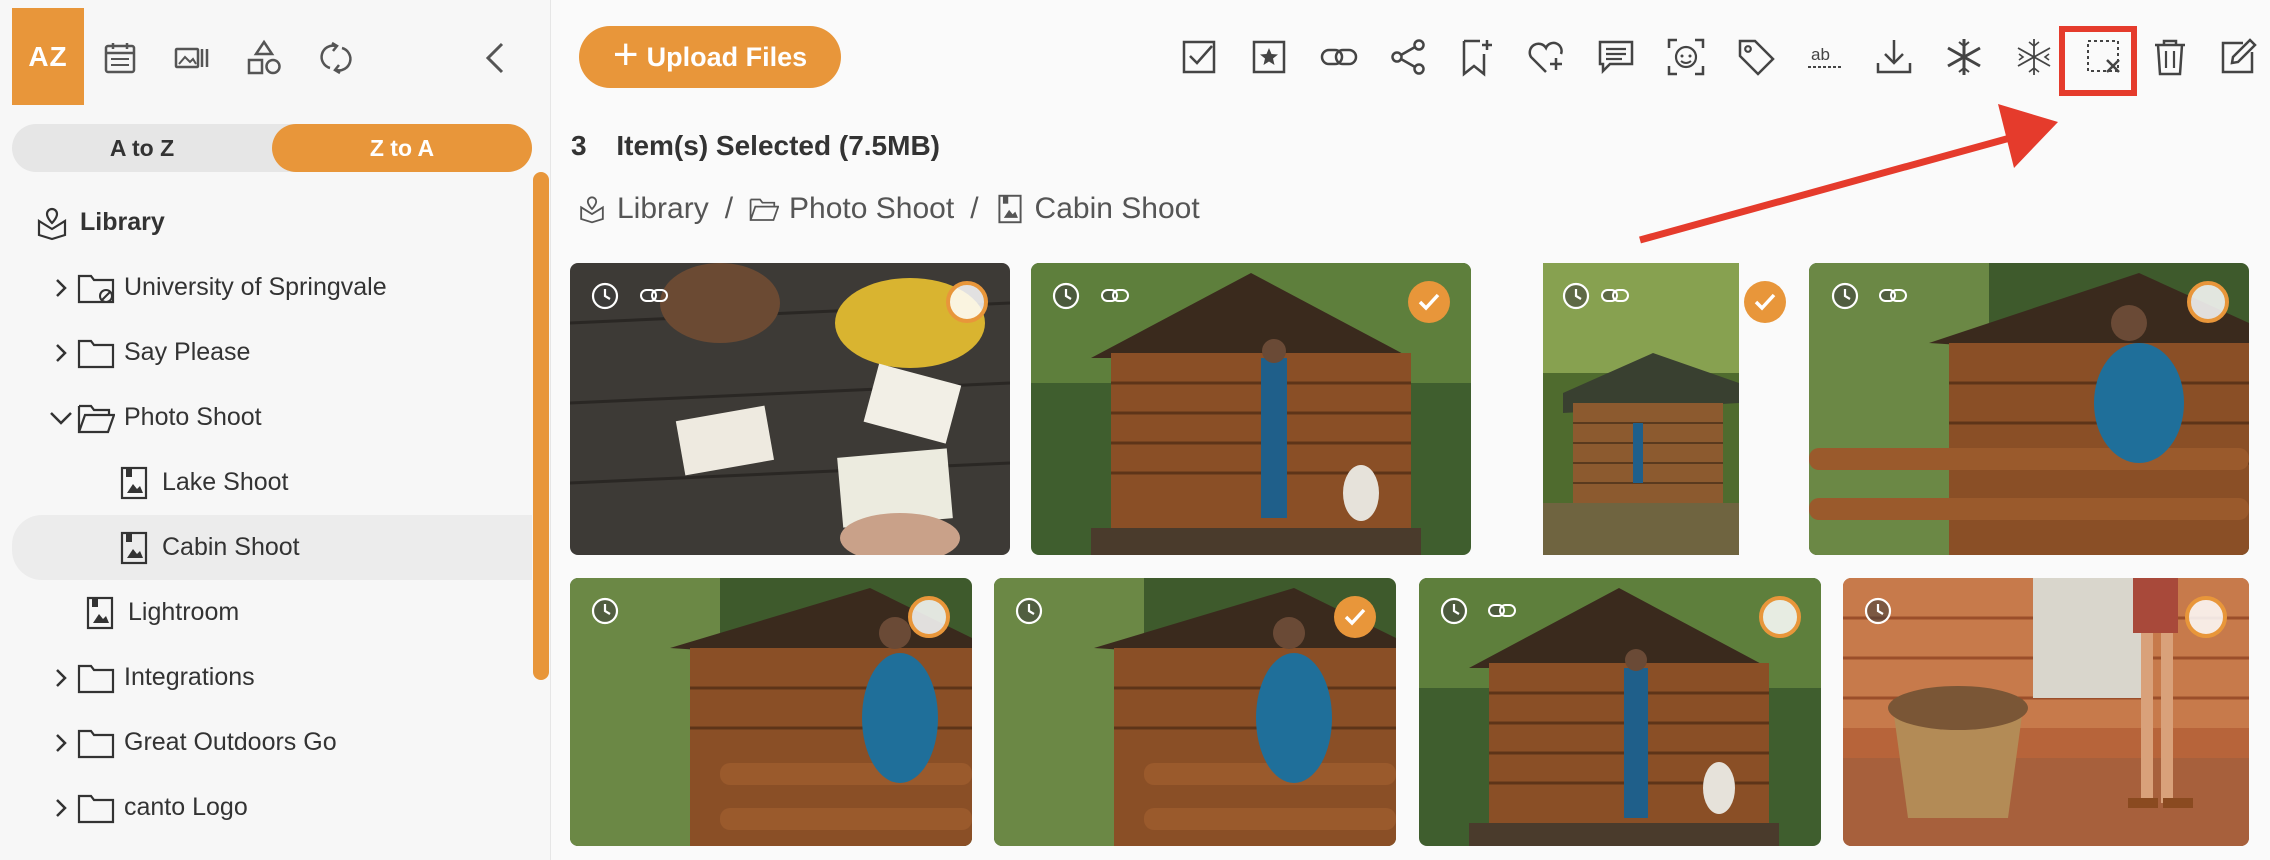 This screenshot has height=860, width=2270. I want to click on svg-text: ab, so click(1820, 54).